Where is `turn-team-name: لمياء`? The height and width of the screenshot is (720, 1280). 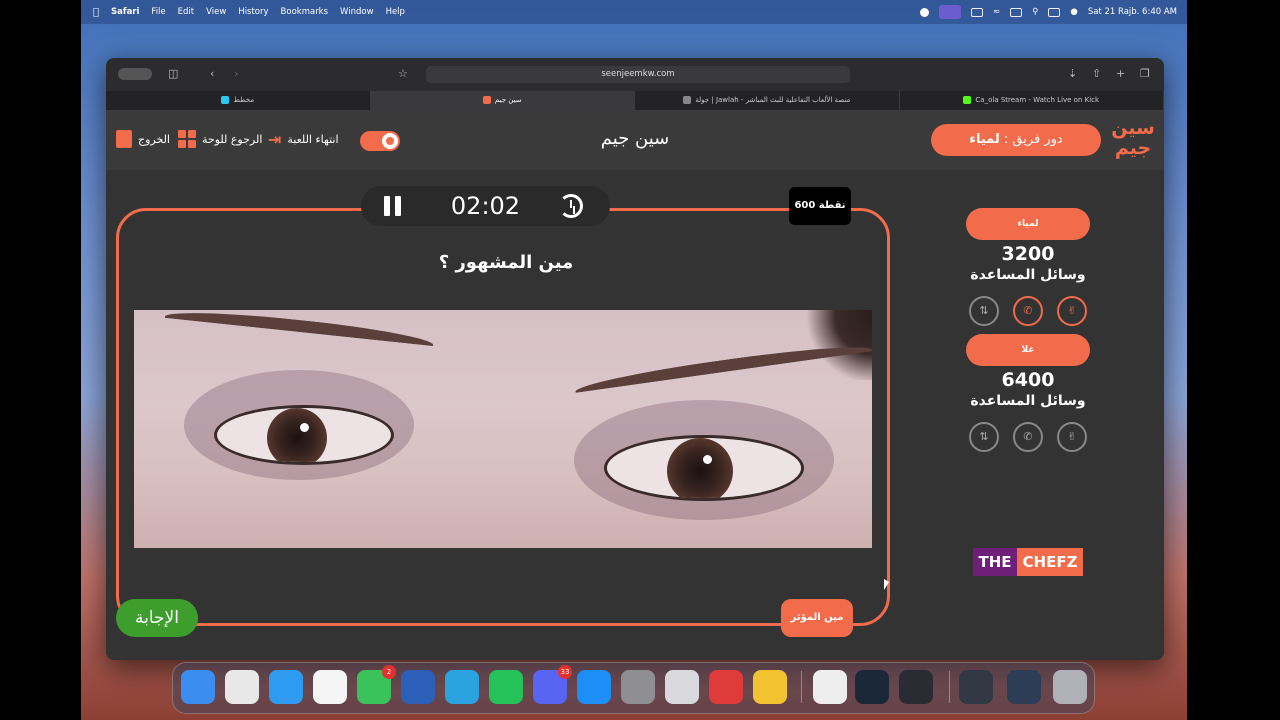 turn-team-name: لمياء is located at coordinates (984, 139).